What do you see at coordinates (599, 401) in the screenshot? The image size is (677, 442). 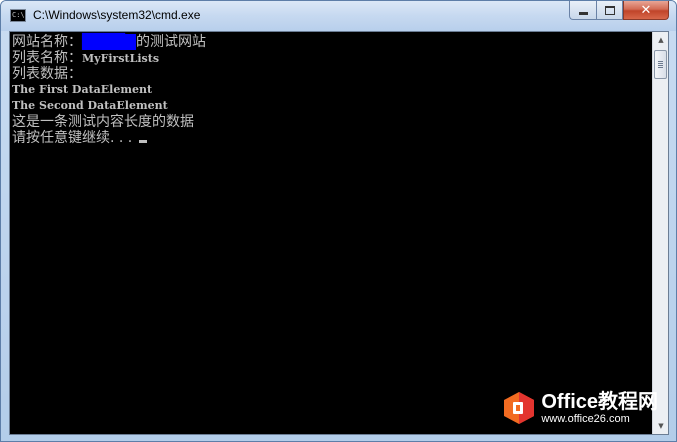 I see `watermark-brand: Office教程网` at bounding box center [599, 401].